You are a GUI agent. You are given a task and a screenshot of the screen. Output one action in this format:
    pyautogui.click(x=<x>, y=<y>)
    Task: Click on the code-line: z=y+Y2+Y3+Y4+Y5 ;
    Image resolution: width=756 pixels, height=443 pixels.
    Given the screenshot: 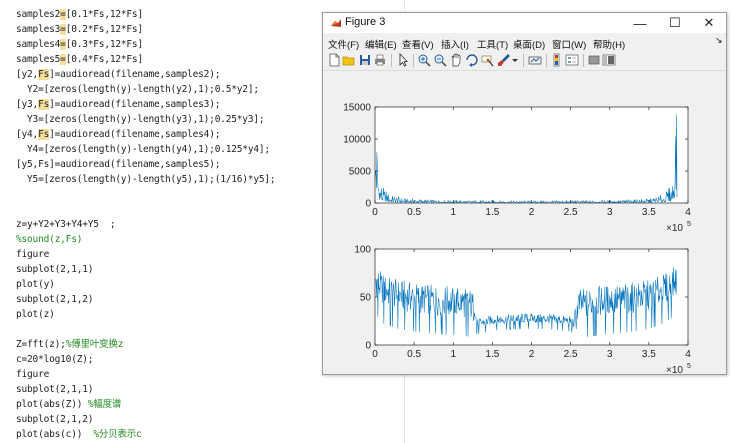 What is the action you would take?
    pyautogui.click(x=66, y=225)
    